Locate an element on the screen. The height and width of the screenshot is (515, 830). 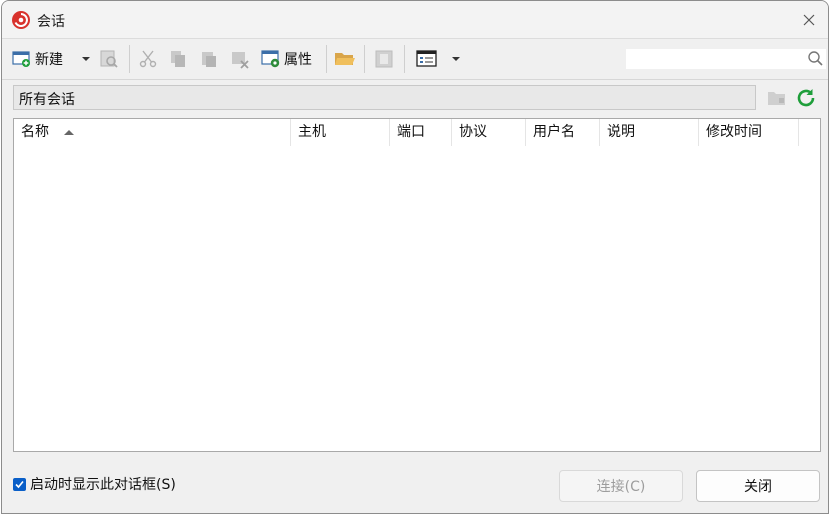
refresh-button is located at coordinates (806, 100).